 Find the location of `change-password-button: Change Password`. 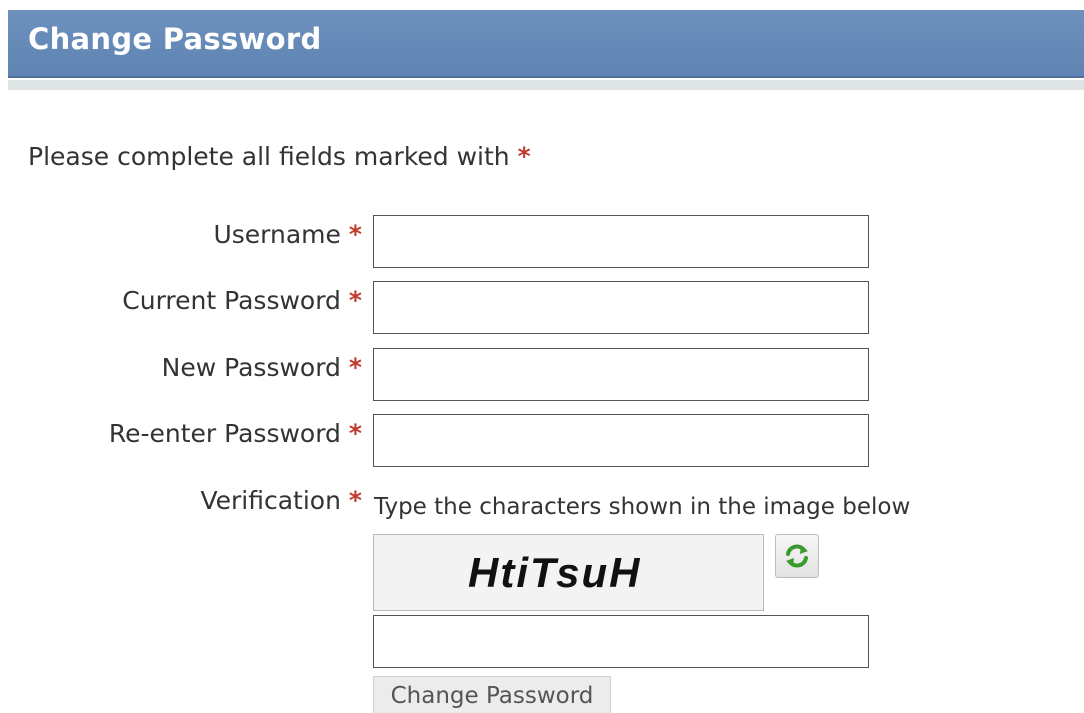

change-password-button: Change Password is located at coordinates (492, 694).